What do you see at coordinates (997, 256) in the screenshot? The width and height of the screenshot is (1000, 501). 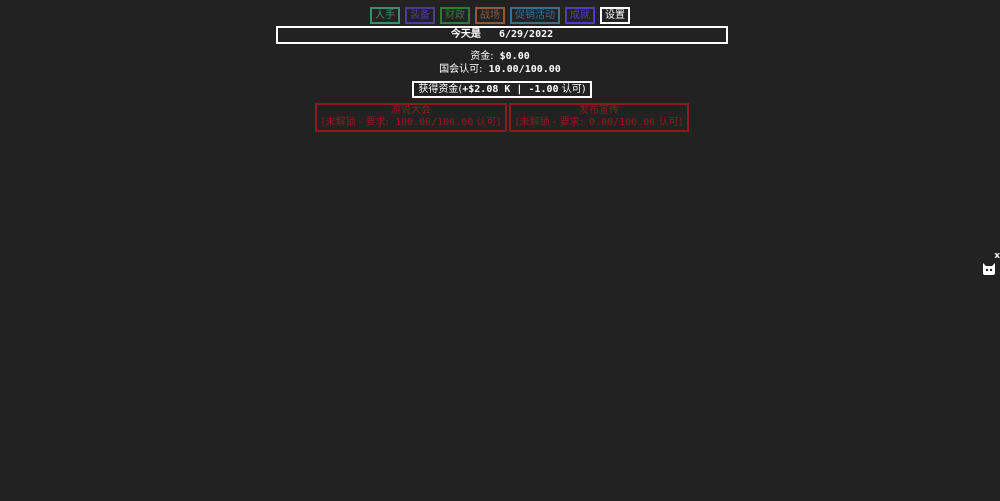 I see `close-icon: x` at bounding box center [997, 256].